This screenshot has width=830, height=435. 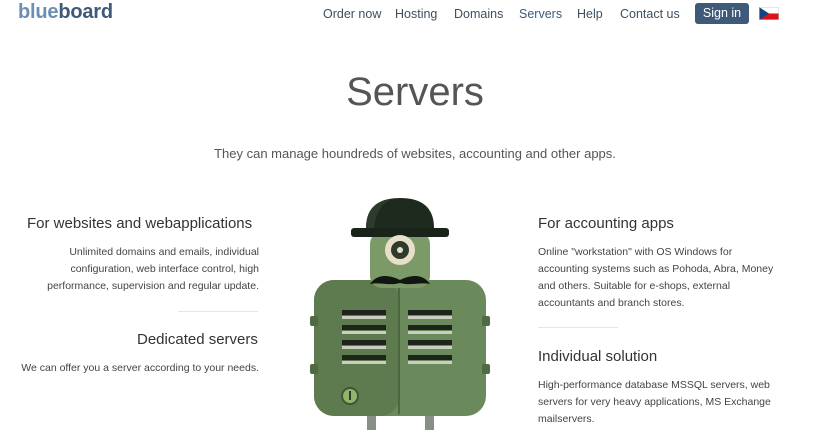 I want to click on feature-title-individual: Individual solution, so click(x=598, y=356).